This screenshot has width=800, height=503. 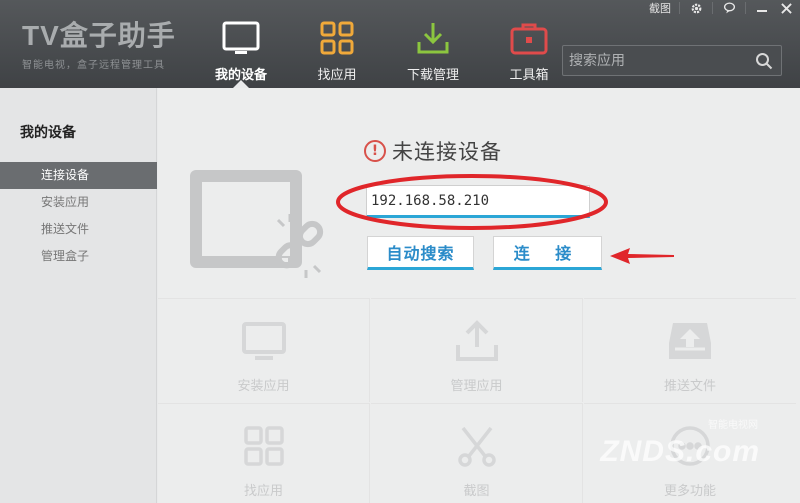 What do you see at coordinates (99, 35) in the screenshot?
I see `logo-title: TV盒子助手` at bounding box center [99, 35].